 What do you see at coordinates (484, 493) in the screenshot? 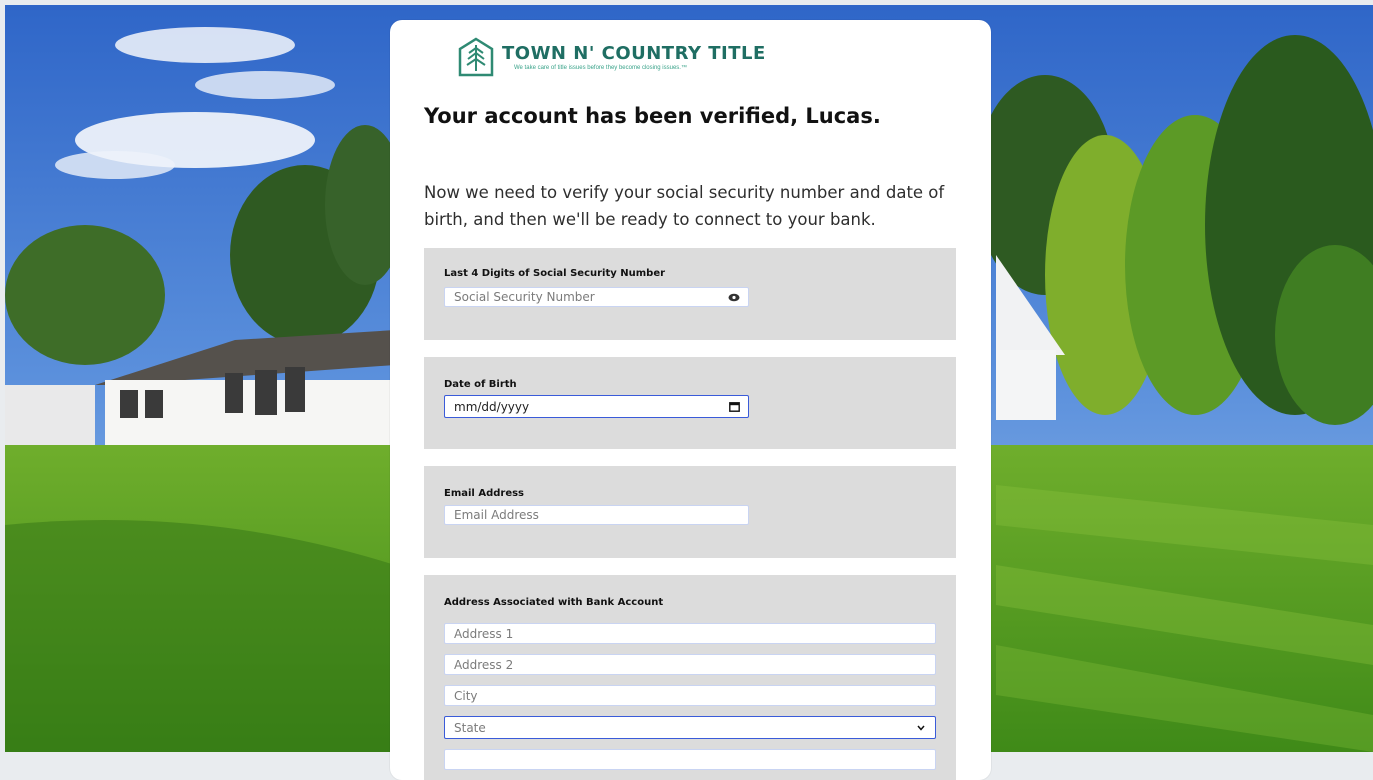
I see `email-label: Email Address` at bounding box center [484, 493].